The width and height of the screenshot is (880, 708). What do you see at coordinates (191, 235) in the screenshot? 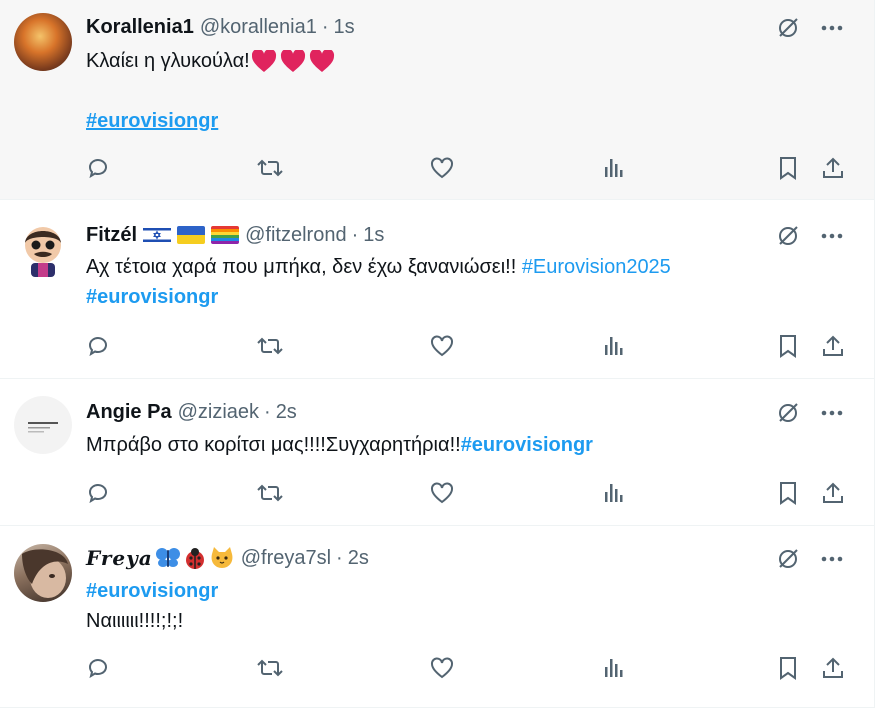
I see `ukraine-flag-icon` at bounding box center [191, 235].